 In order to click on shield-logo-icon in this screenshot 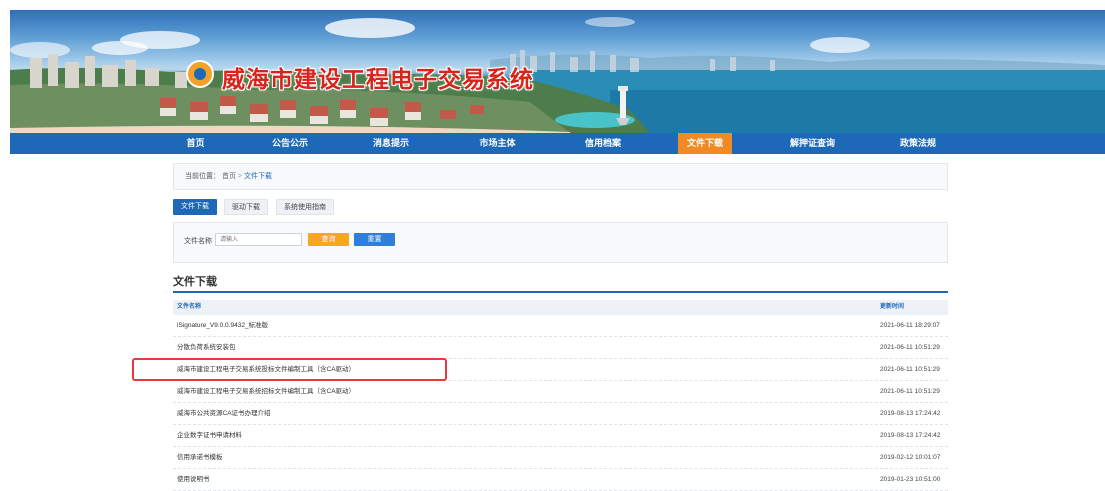, I will do `click(200, 74)`.